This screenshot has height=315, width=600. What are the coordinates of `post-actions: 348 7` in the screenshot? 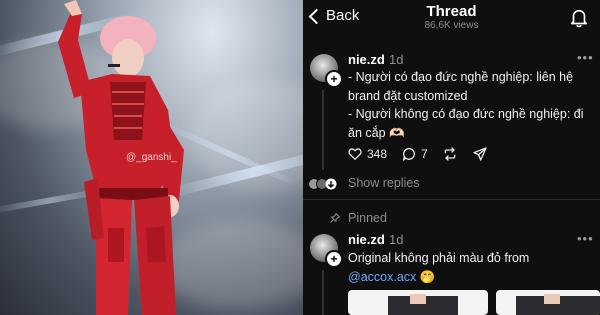 It's located at (424, 154).